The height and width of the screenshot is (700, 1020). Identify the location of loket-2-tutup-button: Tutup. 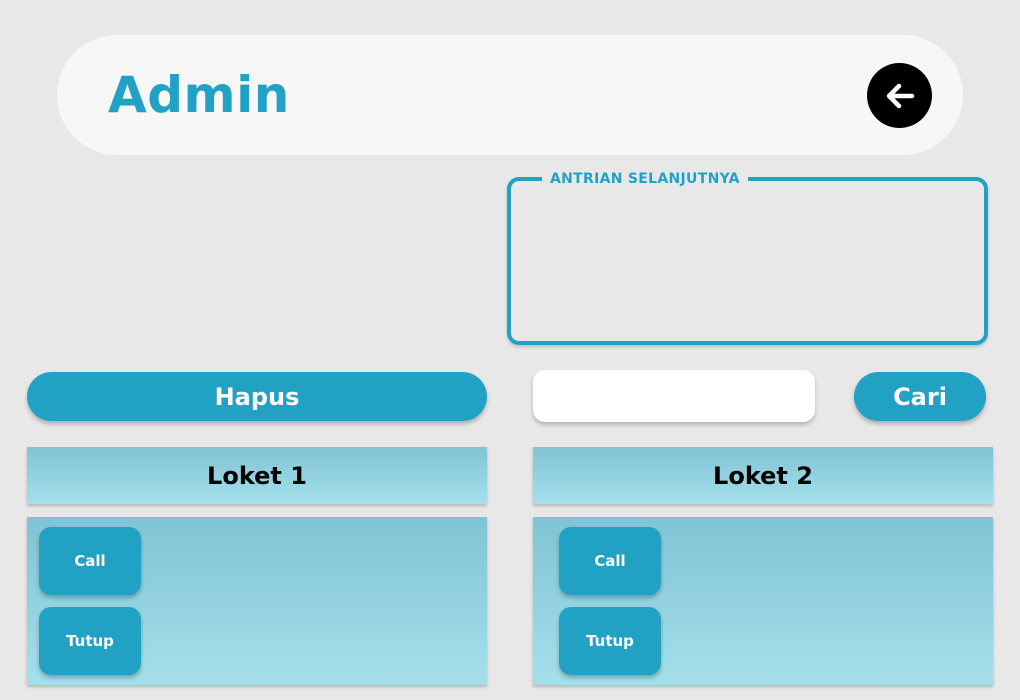
(610, 641).